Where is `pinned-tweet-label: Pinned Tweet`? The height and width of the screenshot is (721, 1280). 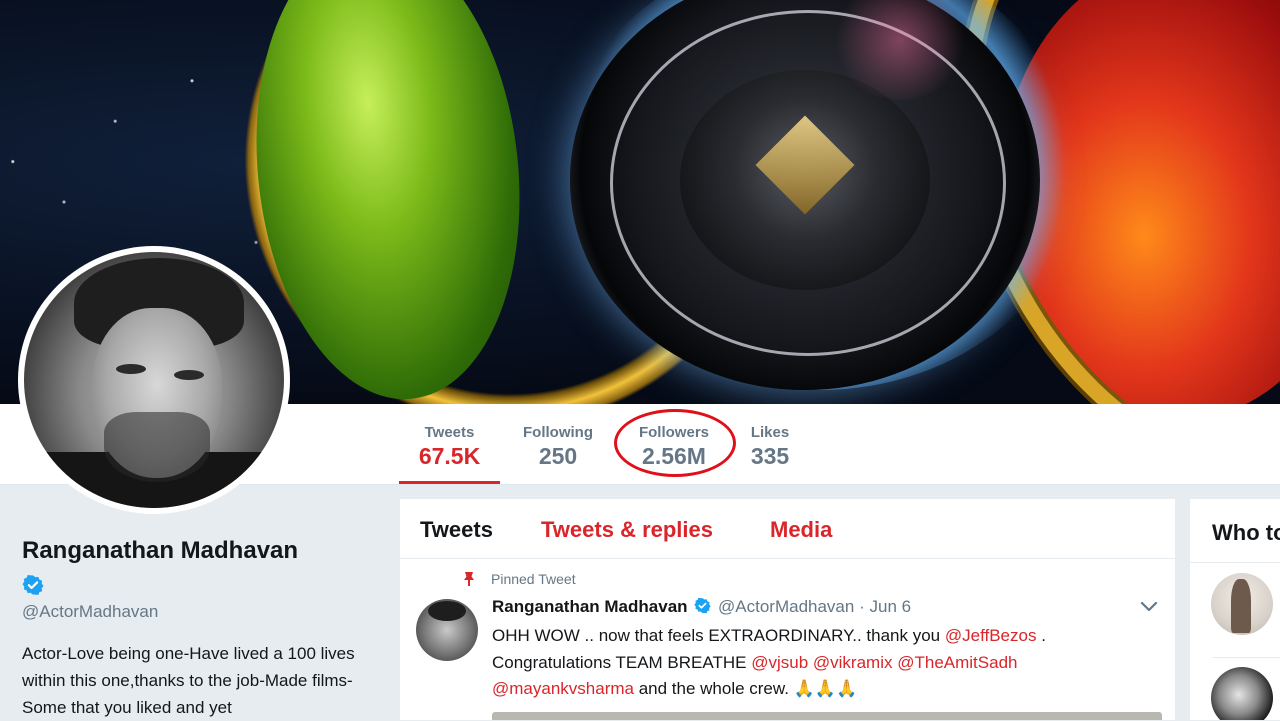 pinned-tweet-label: Pinned Tweet is located at coordinates (533, 579).